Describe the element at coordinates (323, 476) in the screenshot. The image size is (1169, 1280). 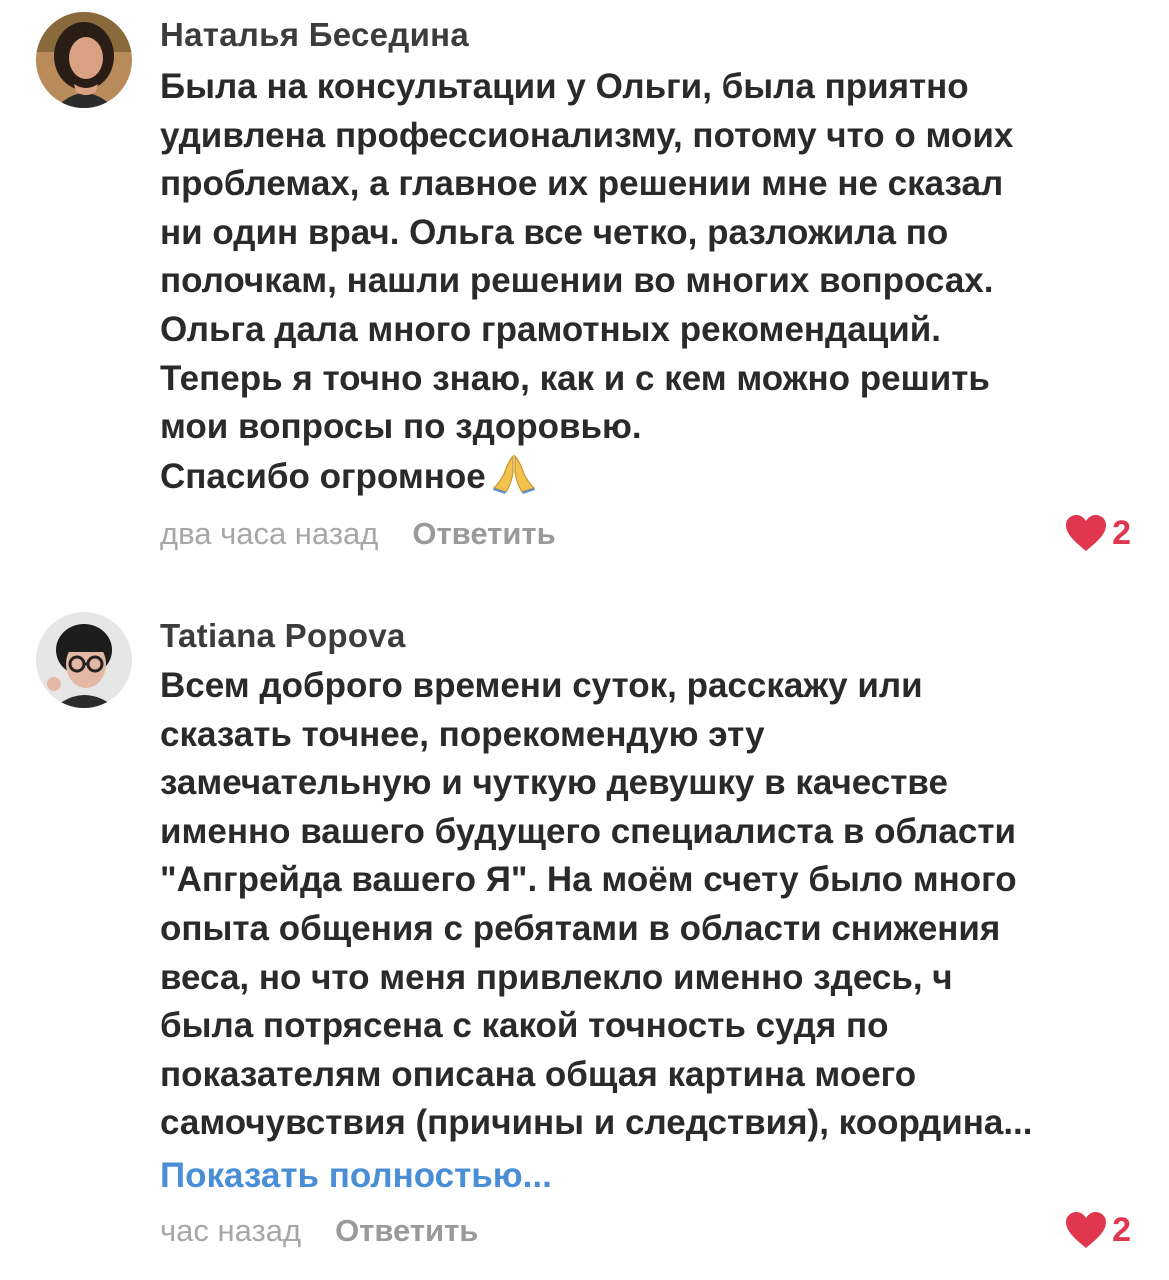
I see `comment-text-fragment: Спасибо огромное` at that location.